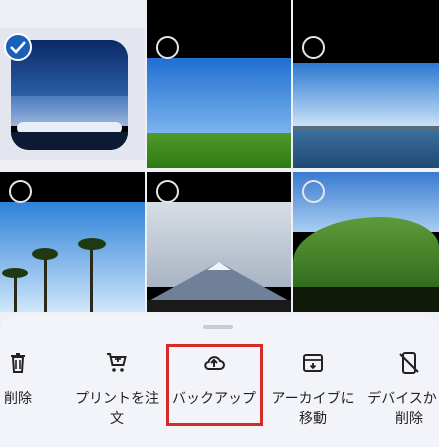  What do you see at coordinates (18, 47) in the screenshot?
I see `selected-check-icon` at bounding box center [18, 47].